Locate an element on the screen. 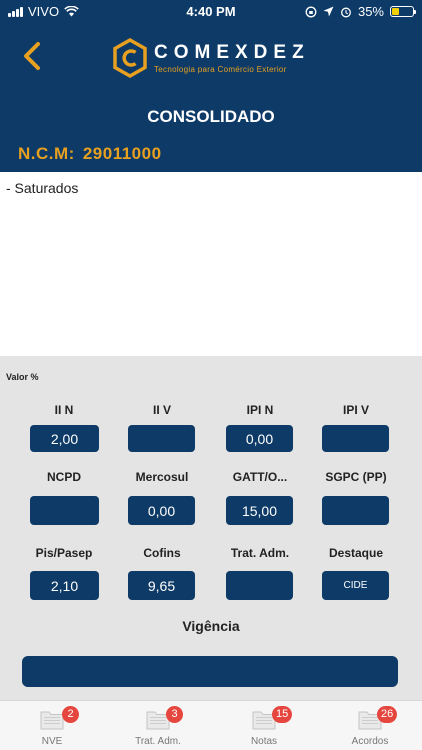 This screenshot has height=750, width=422. field-ipi-v is located at coordinates (355, 438).